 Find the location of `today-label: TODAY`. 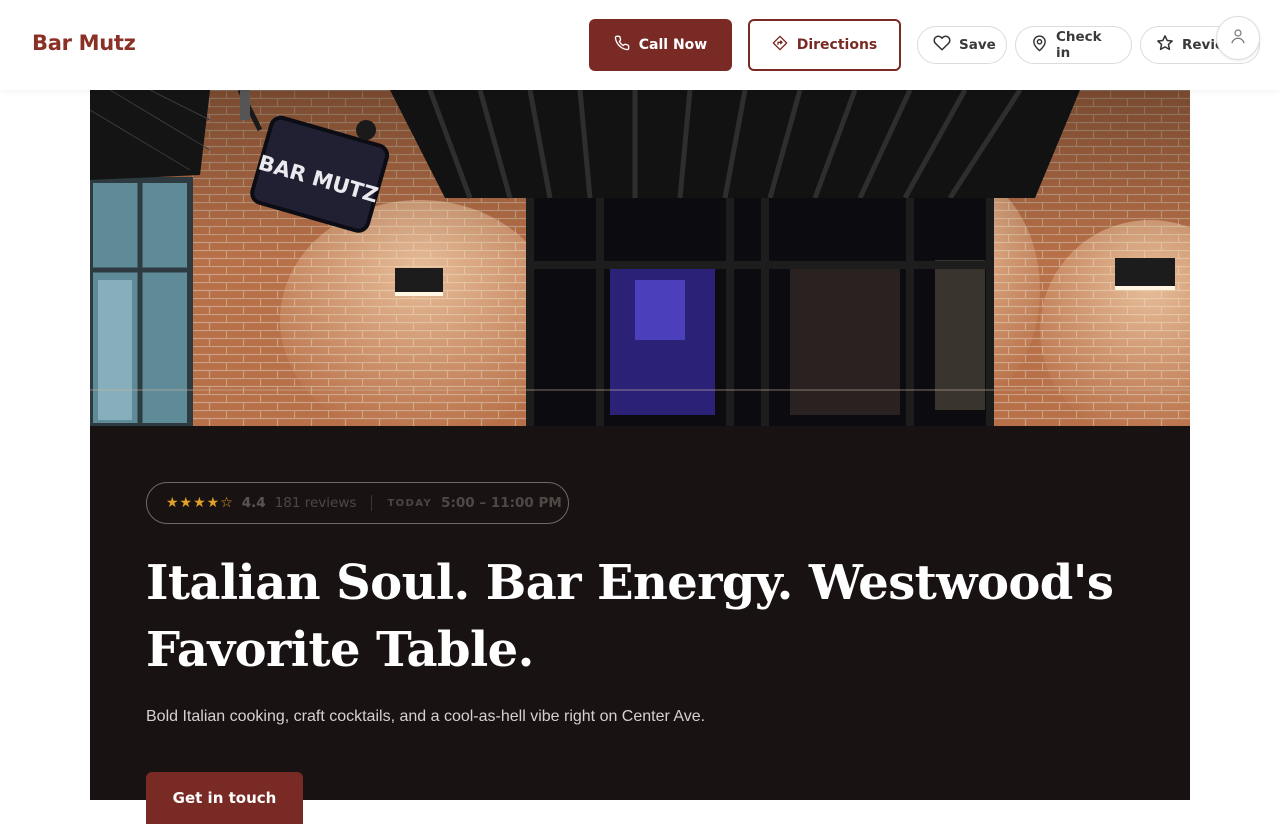

today-label: TODAY is located at coordinates (410, 503).